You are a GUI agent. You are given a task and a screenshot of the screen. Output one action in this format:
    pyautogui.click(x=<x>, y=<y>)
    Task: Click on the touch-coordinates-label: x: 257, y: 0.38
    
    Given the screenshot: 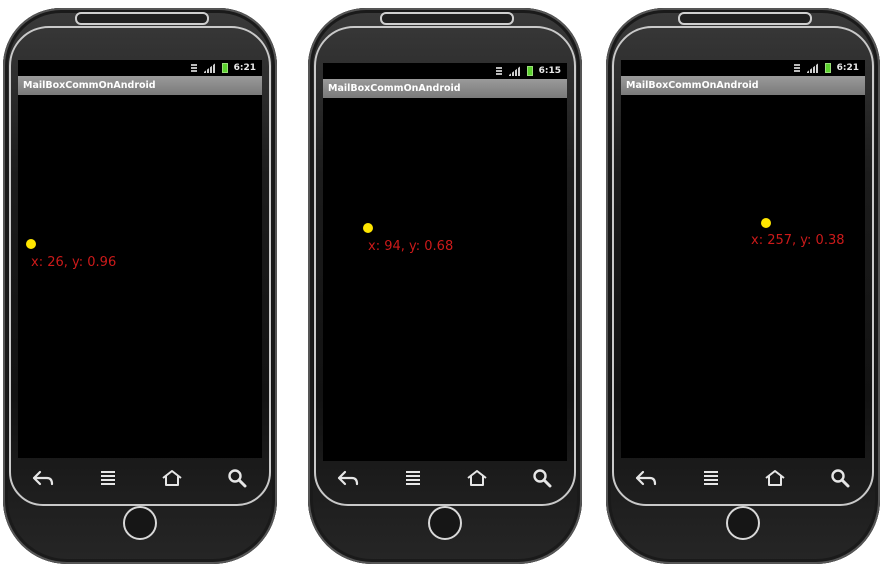 What is the action you would take?
    pyautogui.click(x=798, y=240)
    